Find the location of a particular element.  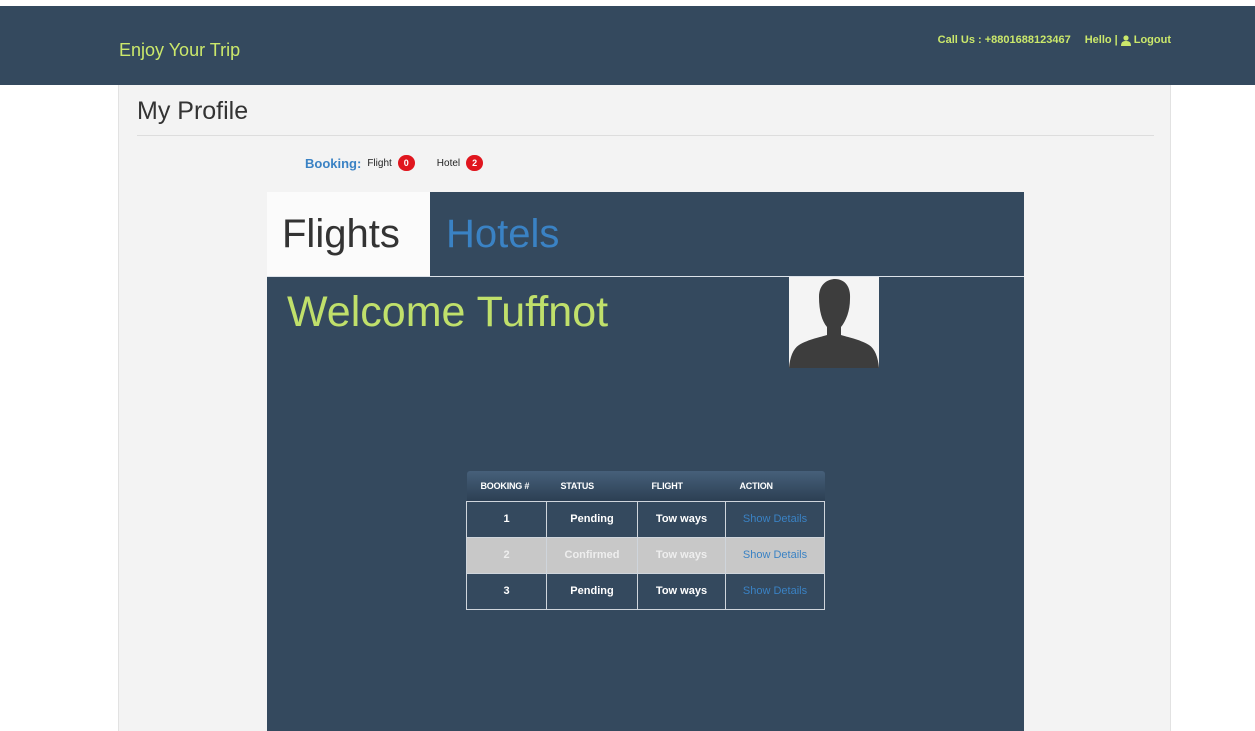

tab-hotels: Hotels is located at coordinates (502, 234).